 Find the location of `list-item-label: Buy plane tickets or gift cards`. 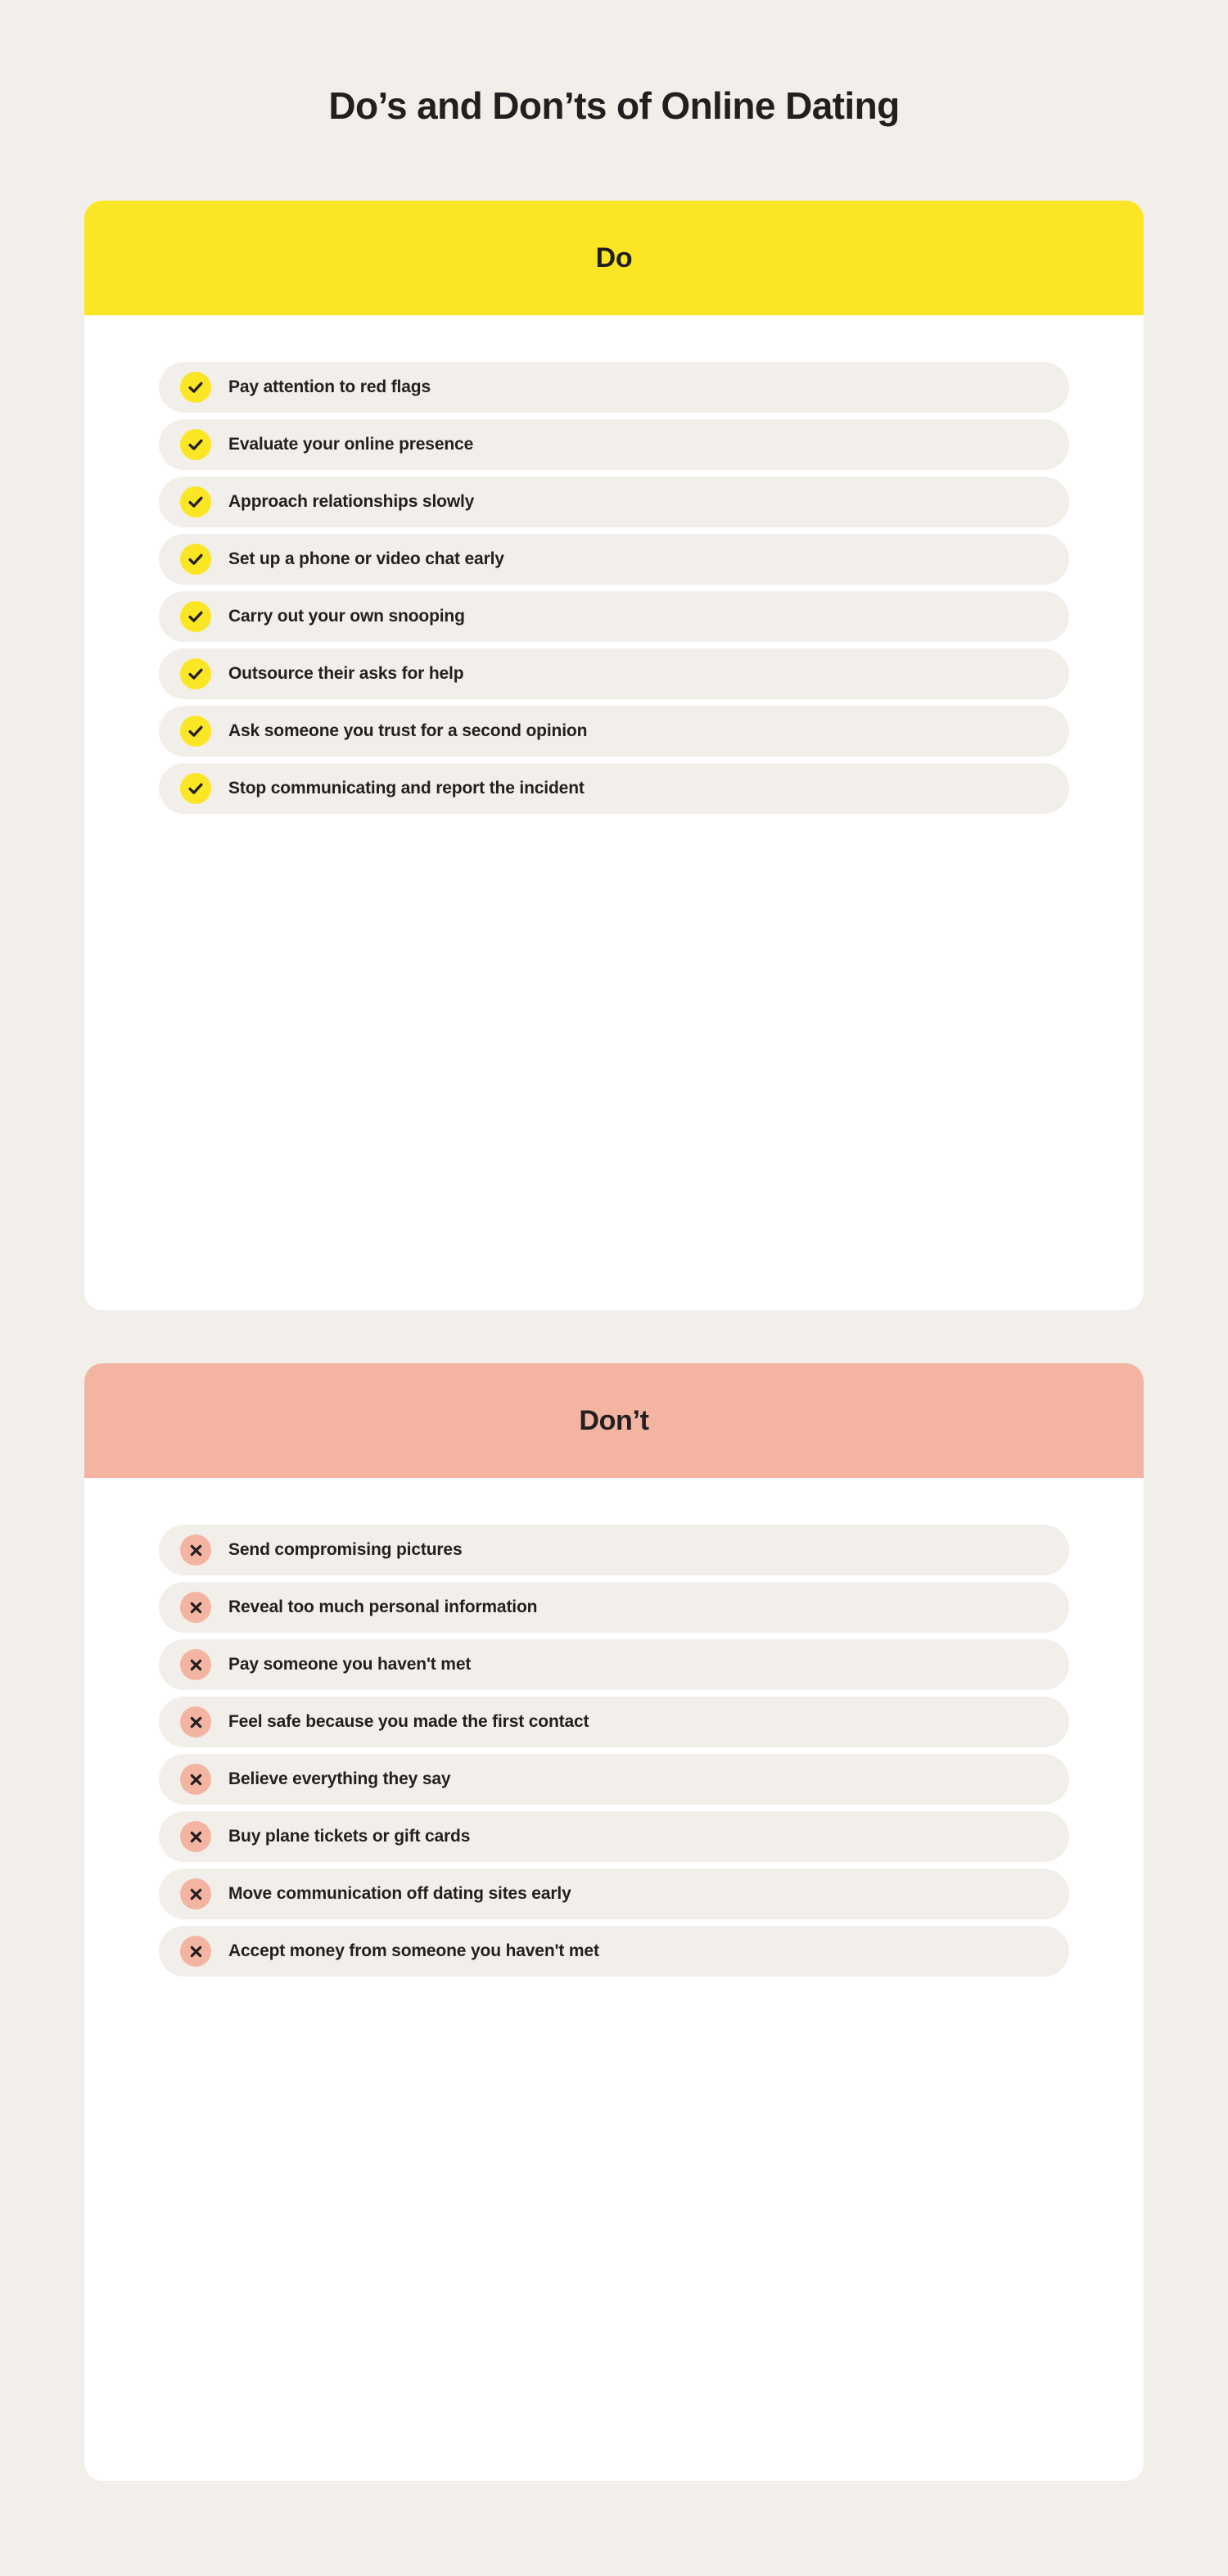

list-item-label: Buy plane tickets or gift cards is located at coordinates (350, 1836).